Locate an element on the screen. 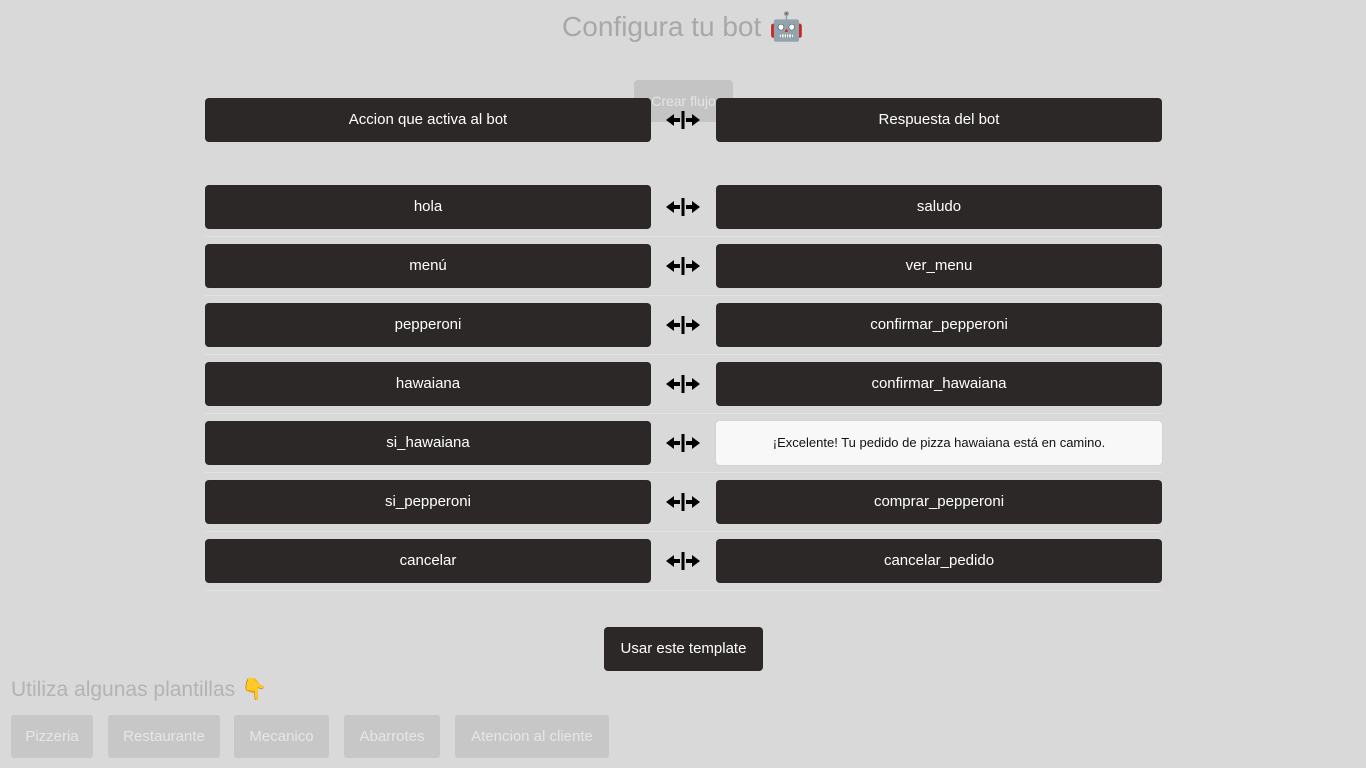 The width and height of the screenshot is (1366, 768). flow-row: hola saludo is located at coordinates (683, 211).